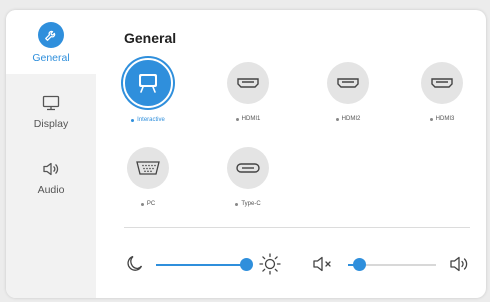 Image resolution: width=490 pixels, height=302 pixels. I want to click on sidebar-item-general: General, so click(51, 42).